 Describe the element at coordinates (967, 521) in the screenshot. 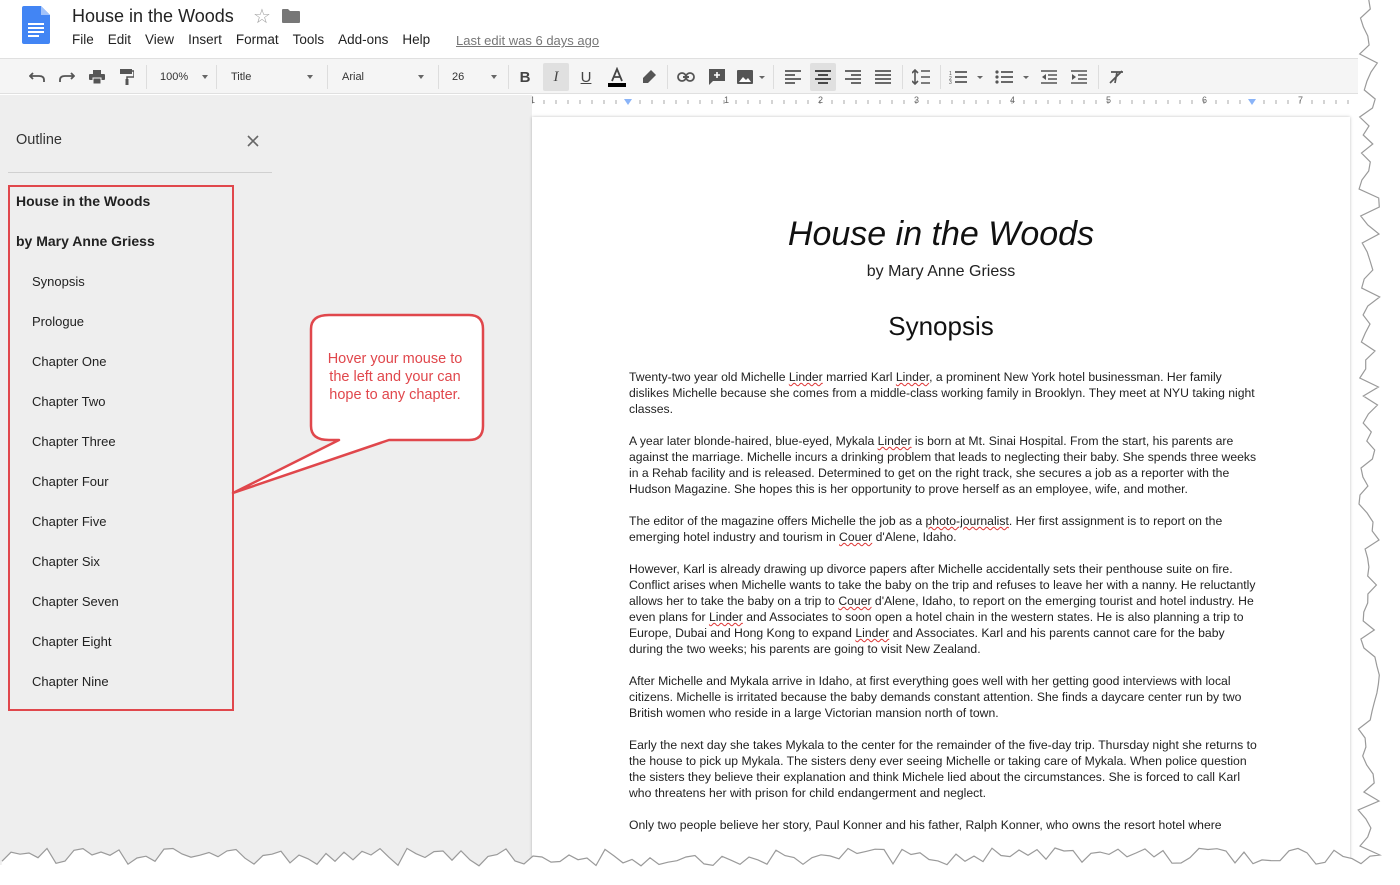

I see `spellcheck-word: photo-journalist` at that location.